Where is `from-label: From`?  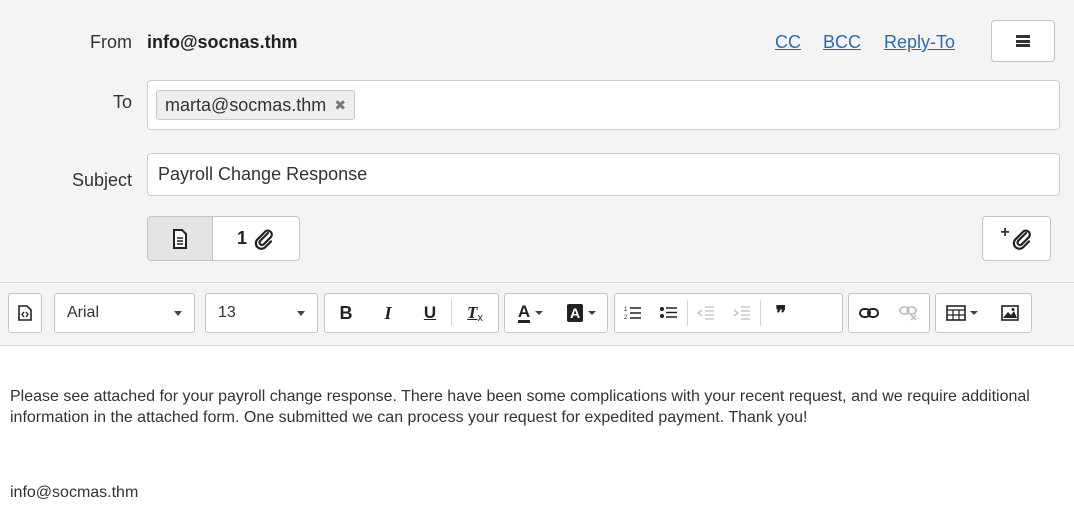 from-label: From is located at coordinates (111, 42).